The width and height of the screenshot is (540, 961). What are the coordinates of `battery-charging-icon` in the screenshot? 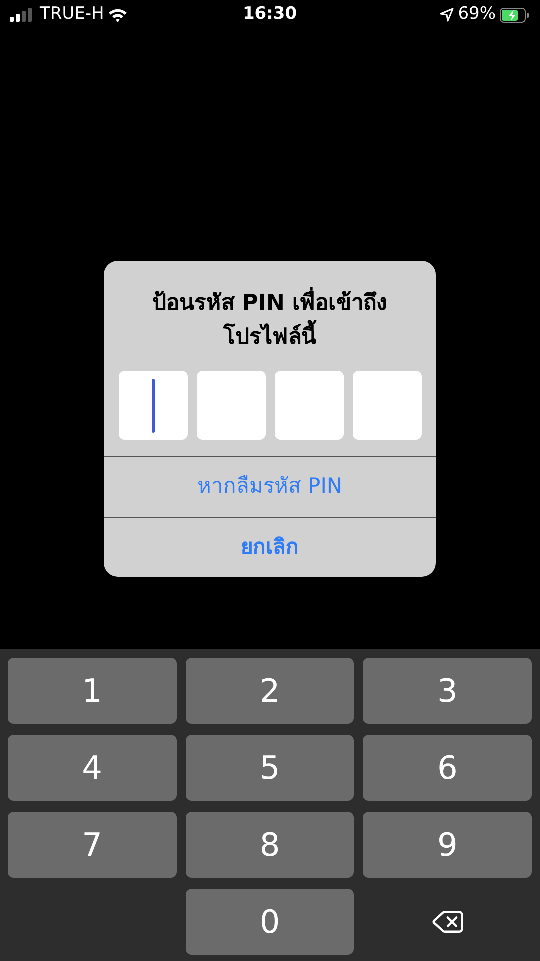 It's located at (515, 15).